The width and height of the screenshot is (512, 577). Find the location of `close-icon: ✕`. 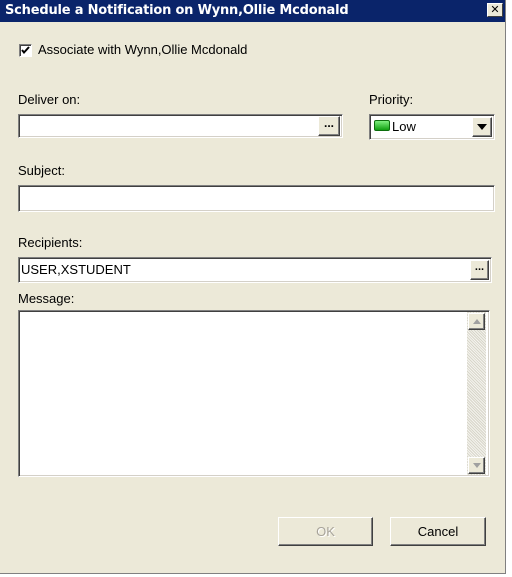

close-icon: ✕ is located at coordinates (495, 10).